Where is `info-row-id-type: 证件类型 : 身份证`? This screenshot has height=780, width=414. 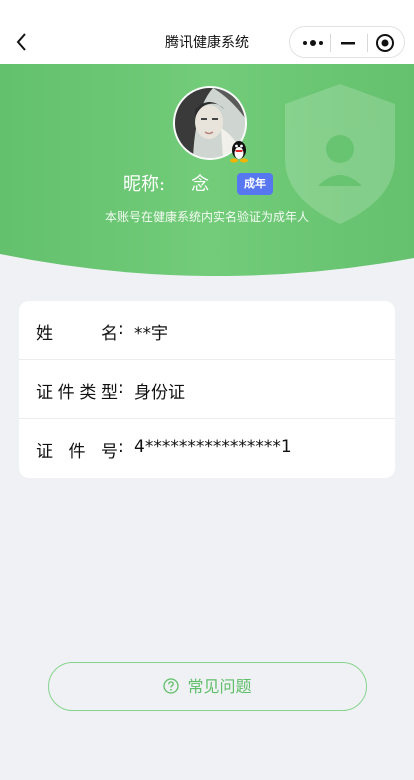 info-row-id-type: 证件类型 : 身份证 is located at coordinates (207, 389).